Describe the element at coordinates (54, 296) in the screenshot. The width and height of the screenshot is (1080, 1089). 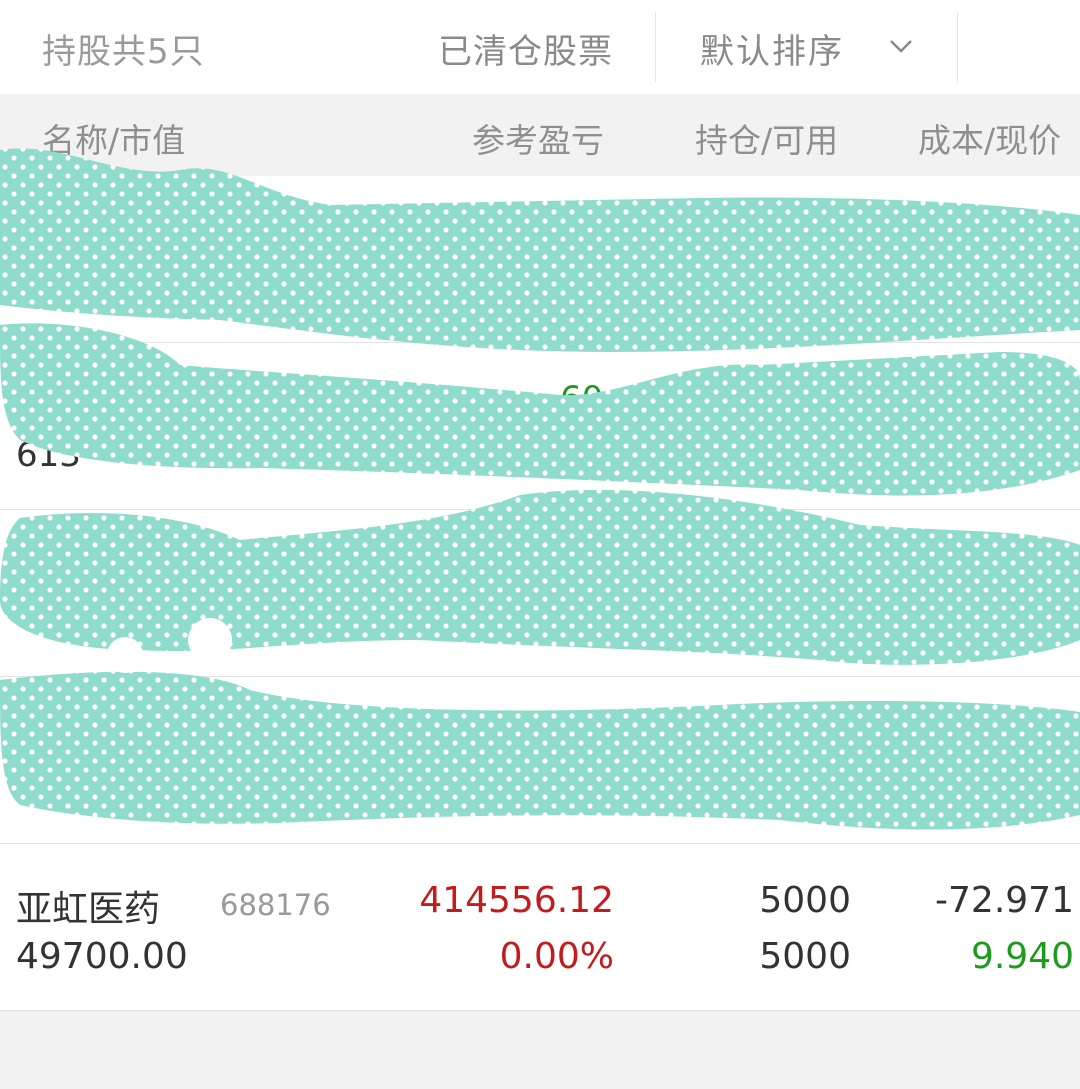
I see `redacted-fragment: 550.` at that location.